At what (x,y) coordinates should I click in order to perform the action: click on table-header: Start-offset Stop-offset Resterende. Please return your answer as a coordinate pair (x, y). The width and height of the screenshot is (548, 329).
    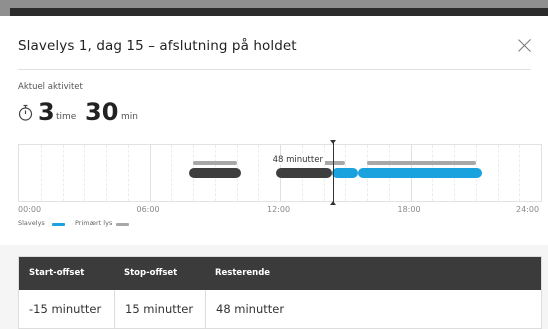
    Looking at the image, I should click on (280, 273).